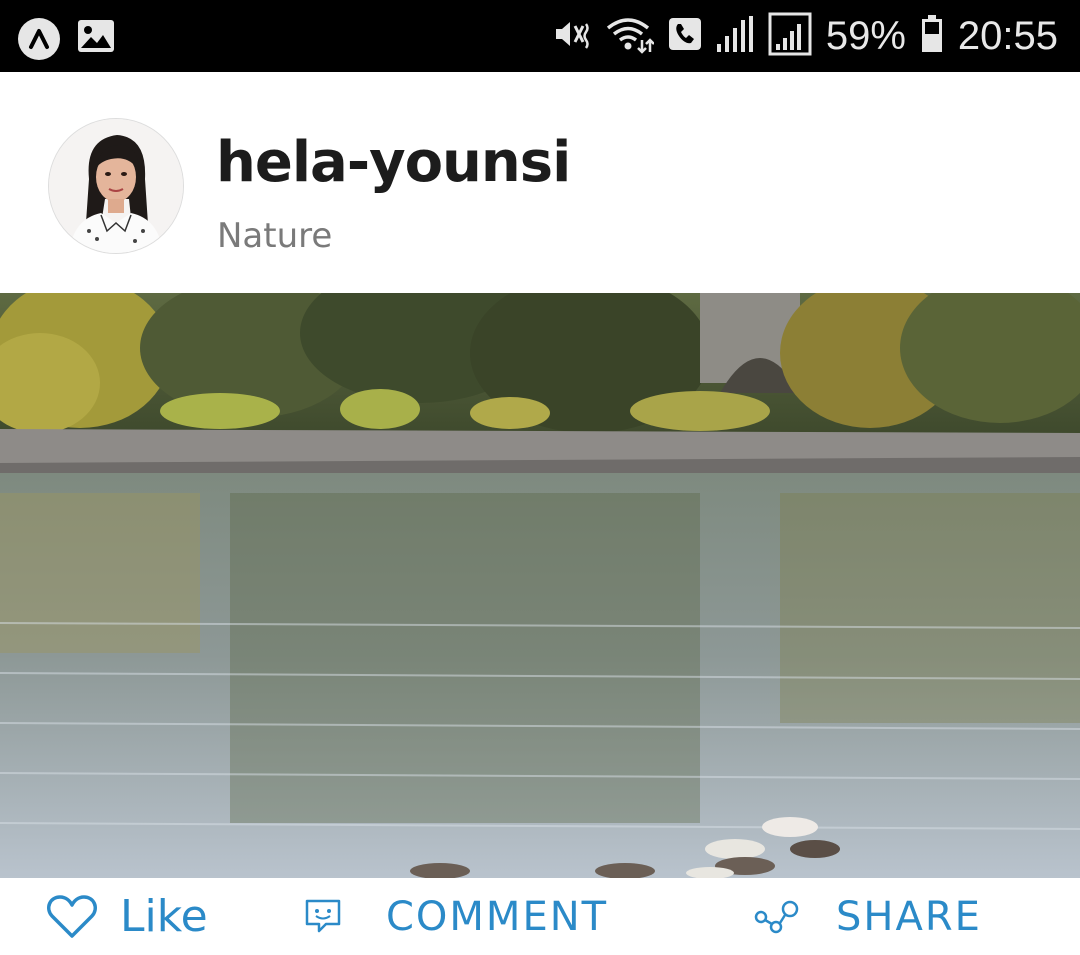  I want to click on avatar, so click(116, 186).